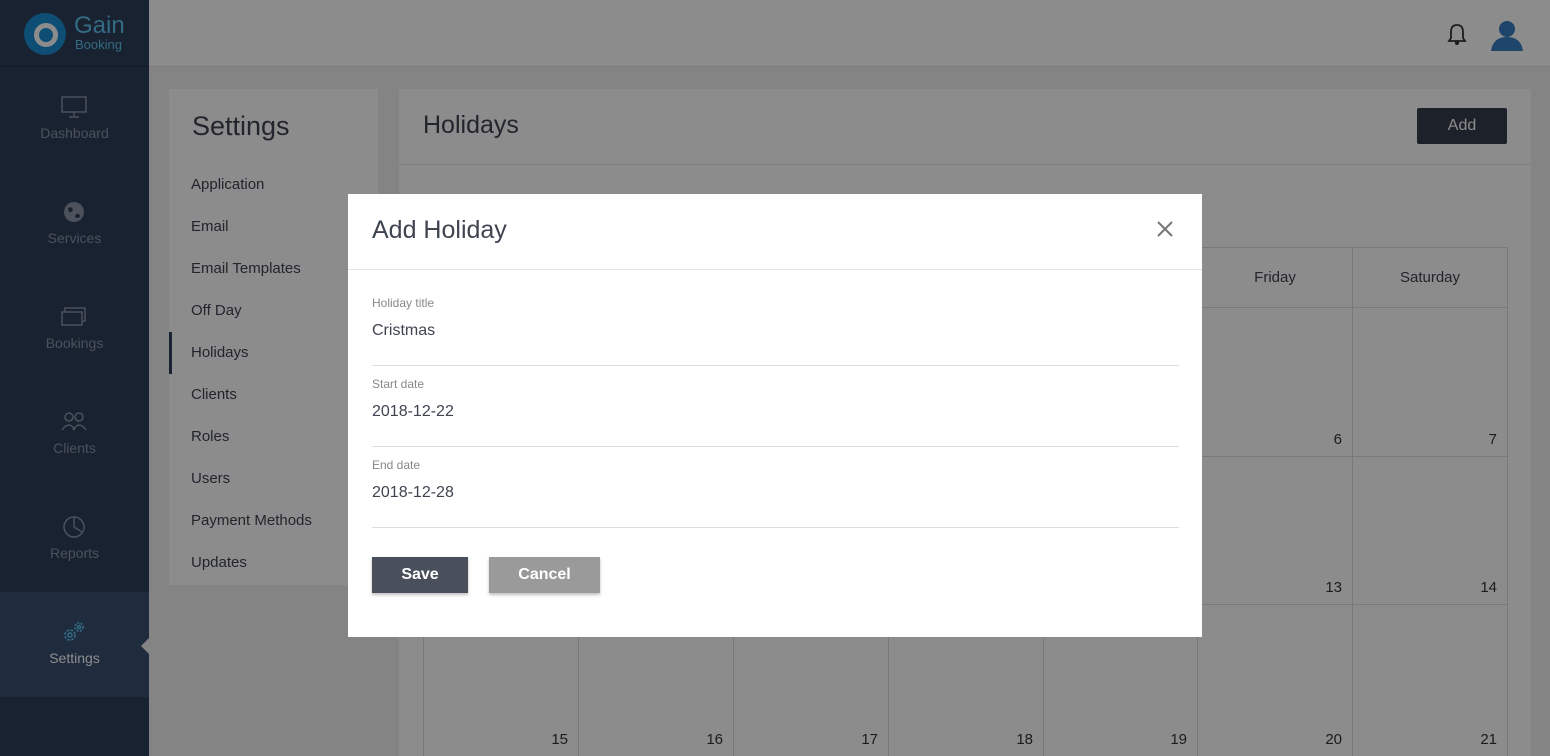 Image resolution: width=1550 pixels, height=756 pixels. Describe the element at coordinates (775, 232) in the screenshot. I see `modal-header: Add Holiday` at that location.